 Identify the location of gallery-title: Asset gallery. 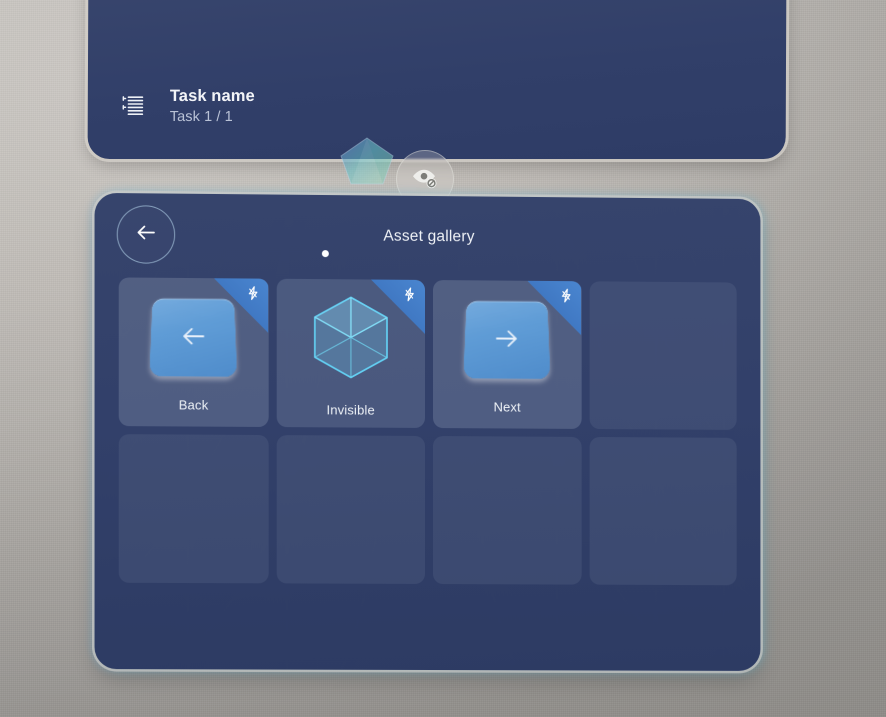
(429, 236).